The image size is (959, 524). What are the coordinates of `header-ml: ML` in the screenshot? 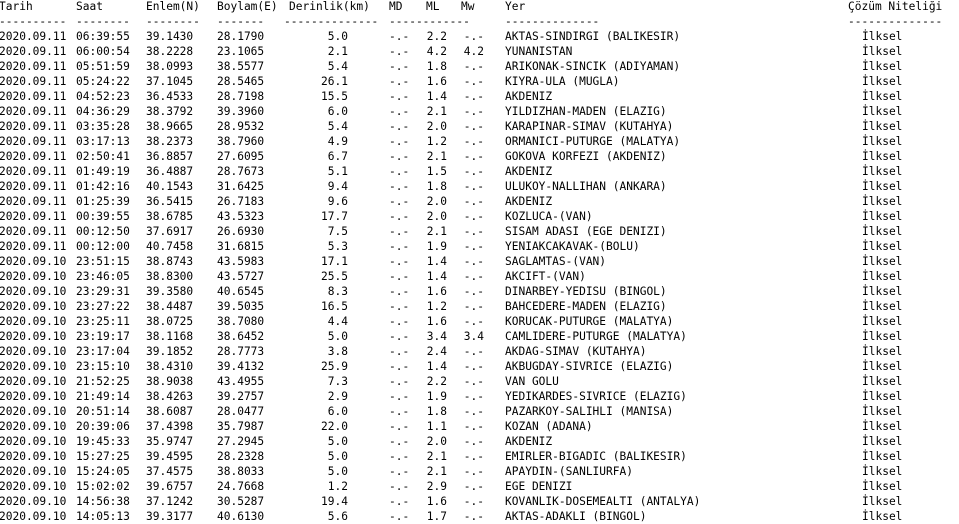 It's located at (433, 6).